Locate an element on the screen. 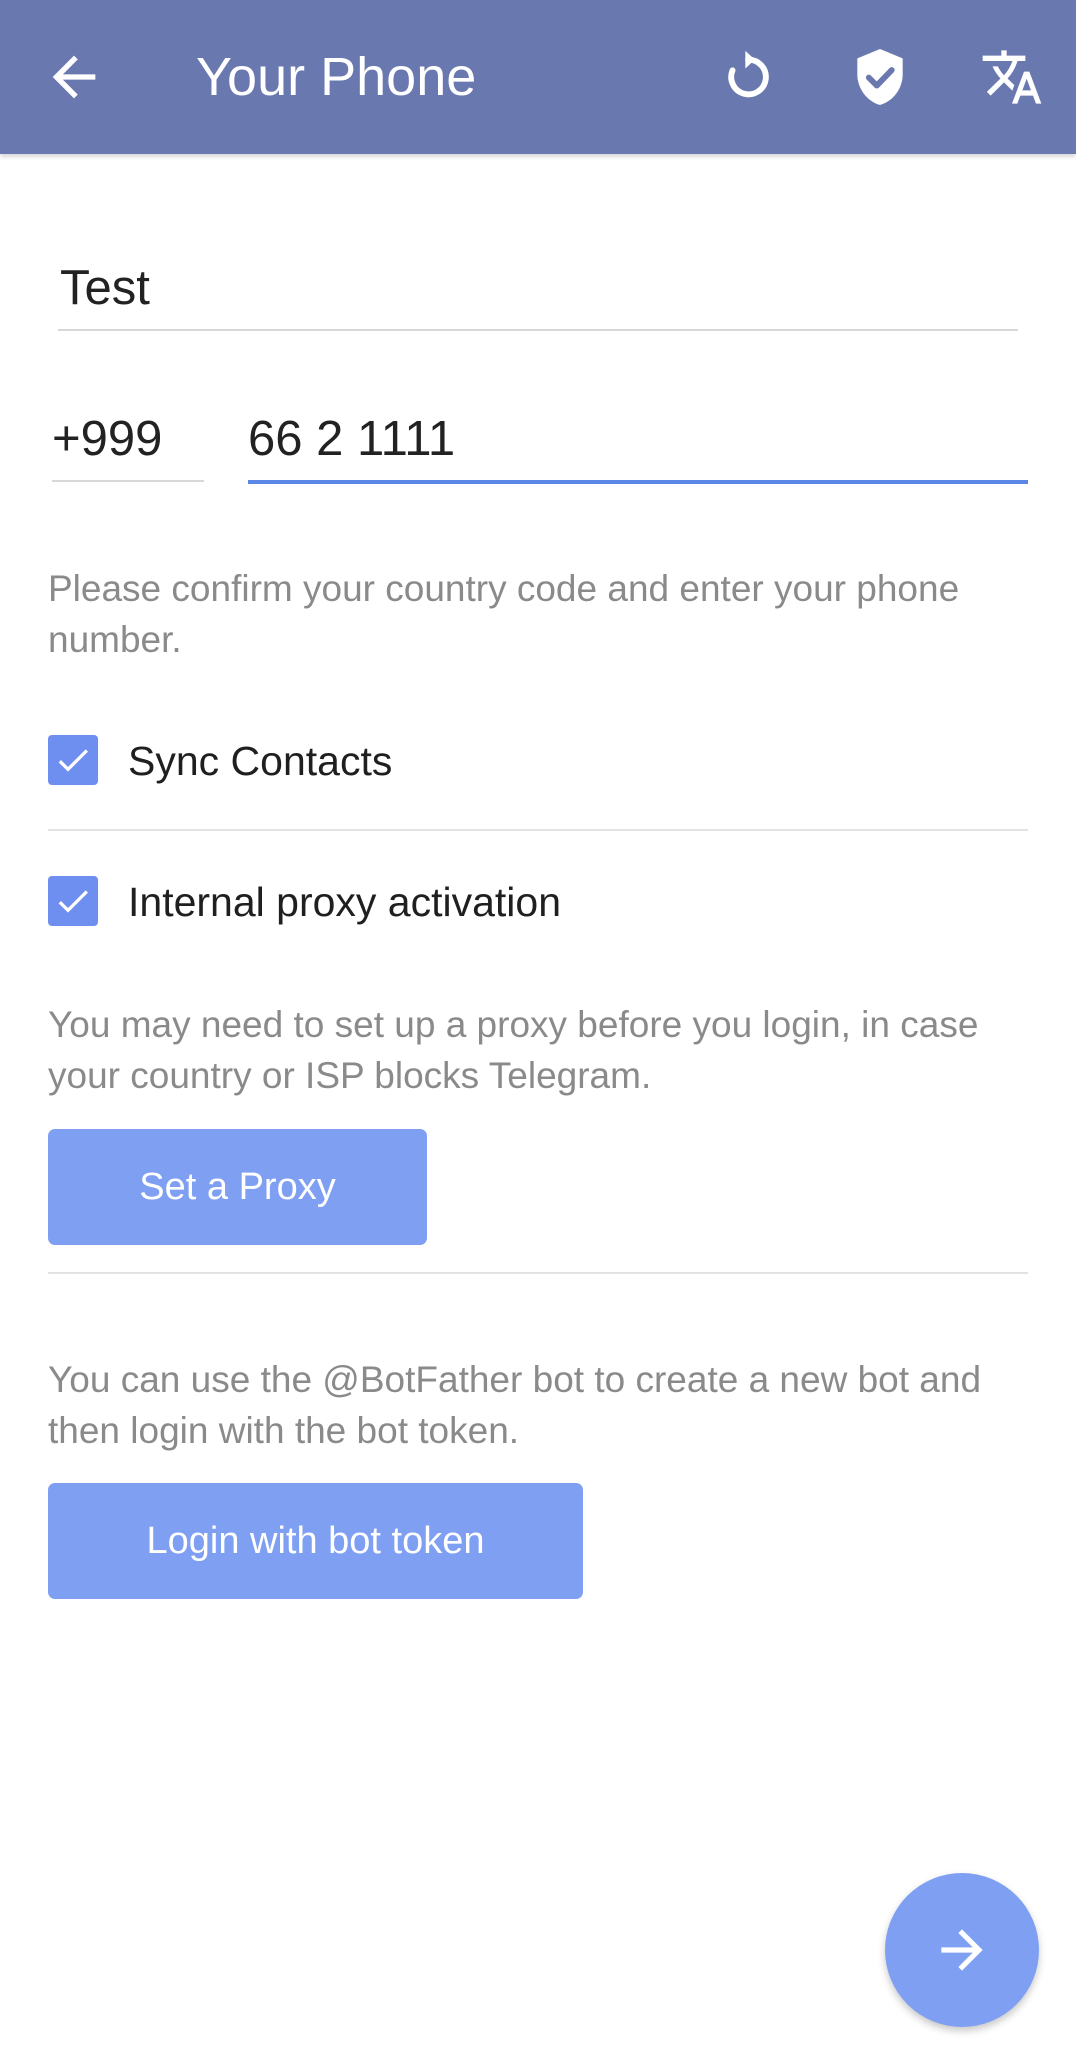  language-button is located at coordinates (1012, 77).